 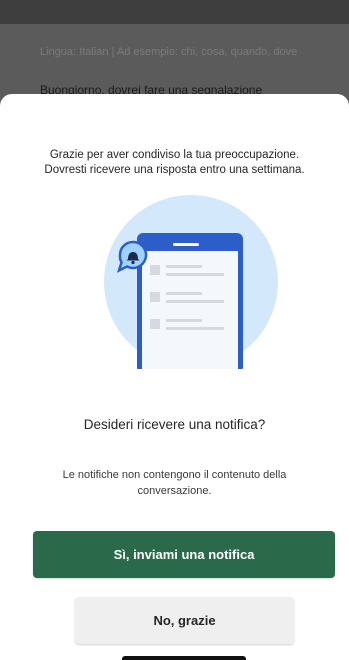 What do you see at coordinates (174, 12) in the screenshot?
I see `app-top-bar` at bounding box center [174, 12].